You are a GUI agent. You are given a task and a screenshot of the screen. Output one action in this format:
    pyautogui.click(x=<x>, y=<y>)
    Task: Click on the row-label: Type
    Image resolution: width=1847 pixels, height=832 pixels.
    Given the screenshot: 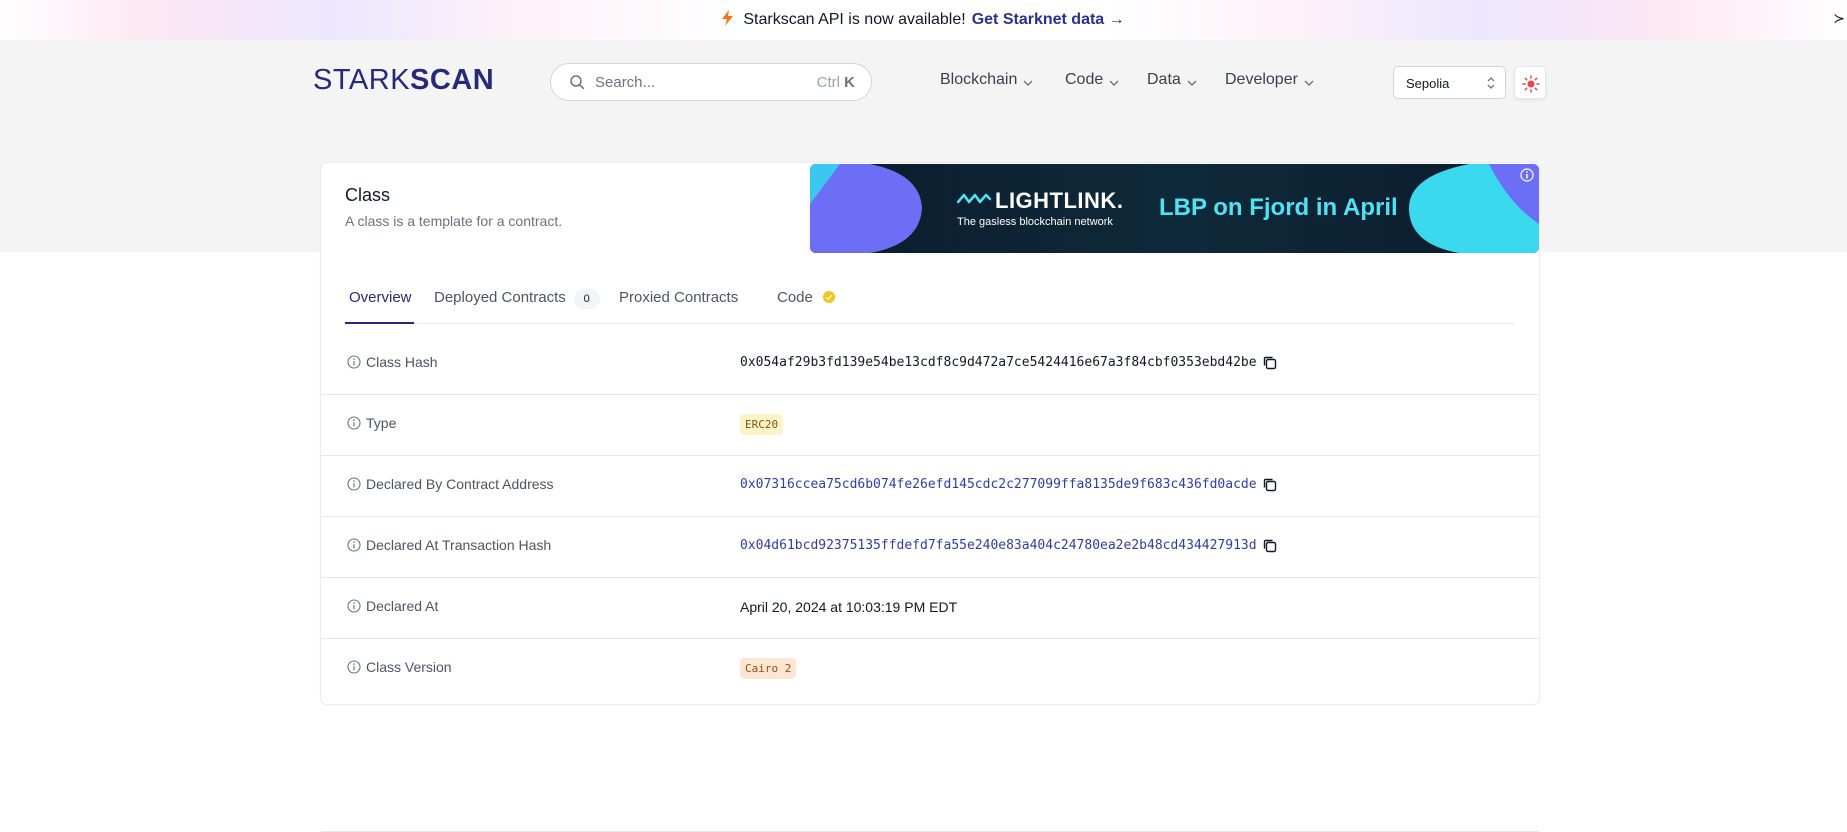 What is the action you would take?
    pyautogui.click(x=371, y=423)
    